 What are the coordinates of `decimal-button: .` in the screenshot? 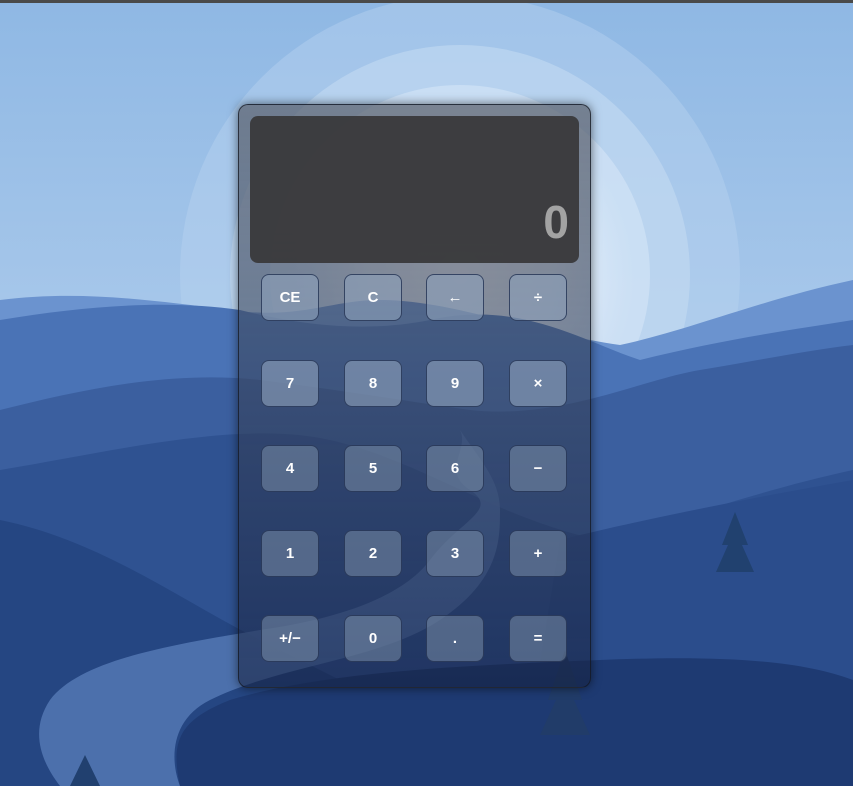 It's located at (455, 638).